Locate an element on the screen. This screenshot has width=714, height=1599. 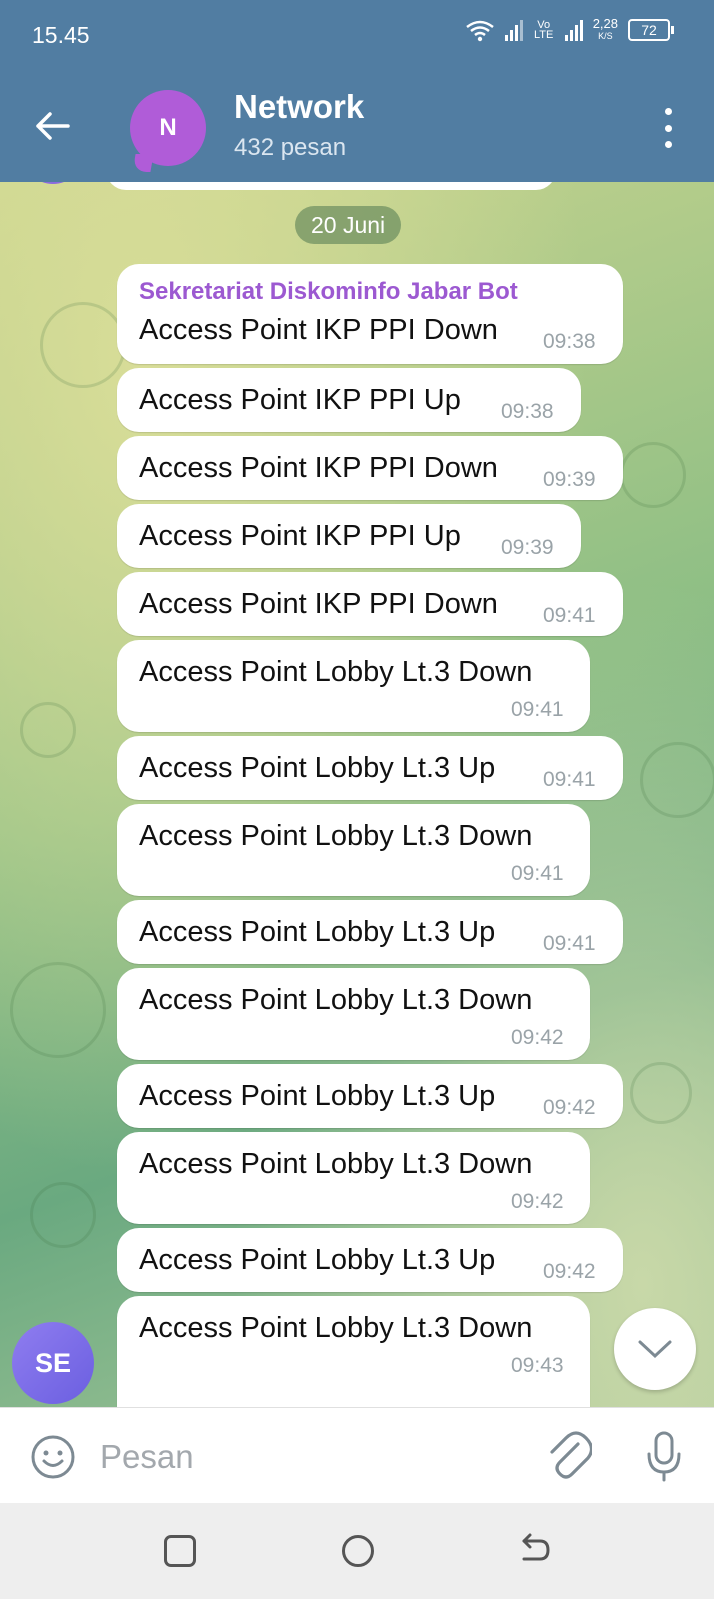
message-bubble: Access Point IKP PPI Down 09:41 is located at coordinates (370, 604).